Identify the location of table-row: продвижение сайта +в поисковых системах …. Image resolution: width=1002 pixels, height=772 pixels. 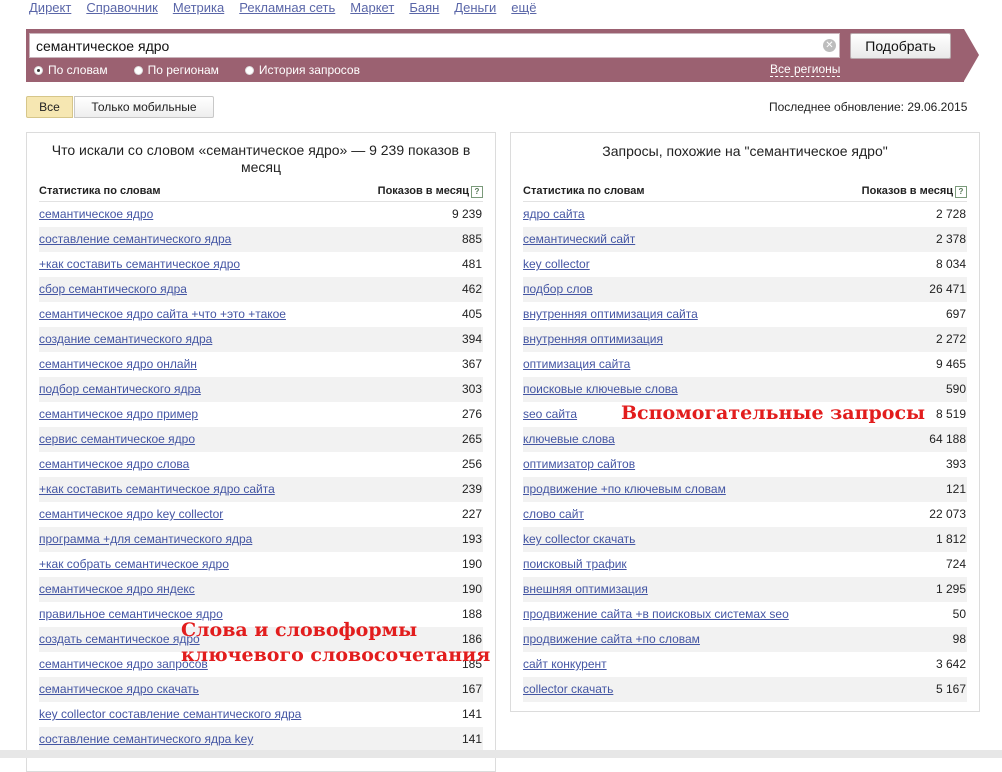
(745, 614).